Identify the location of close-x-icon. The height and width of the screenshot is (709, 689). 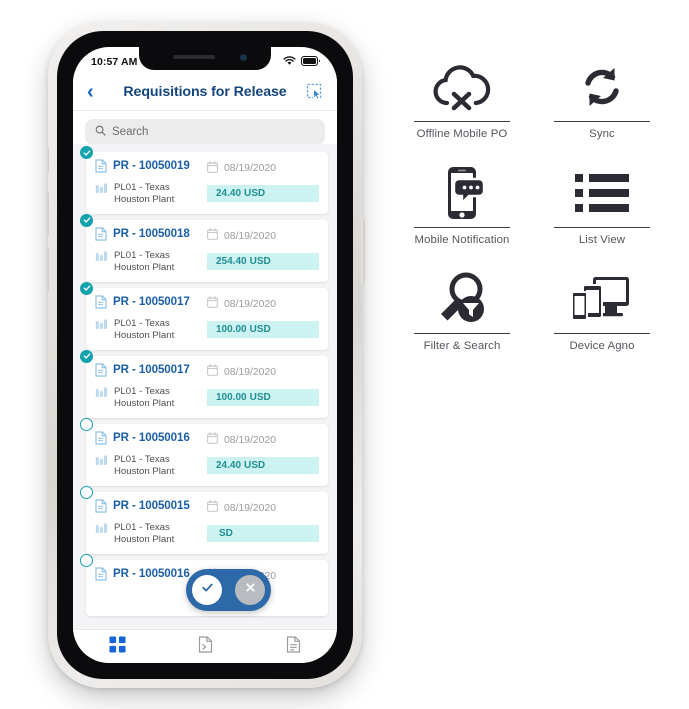
(250, 590).